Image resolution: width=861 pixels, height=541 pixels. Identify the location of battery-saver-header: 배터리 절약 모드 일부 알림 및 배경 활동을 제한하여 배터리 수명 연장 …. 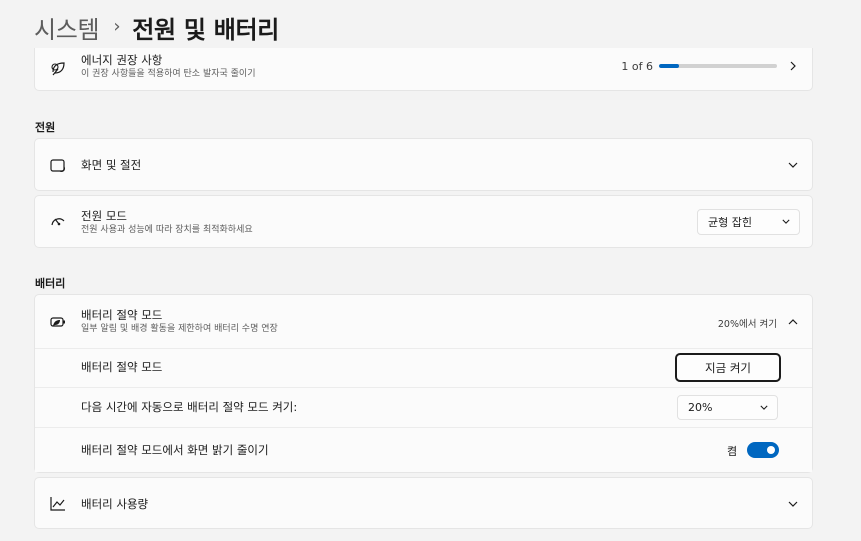
(423, 321).